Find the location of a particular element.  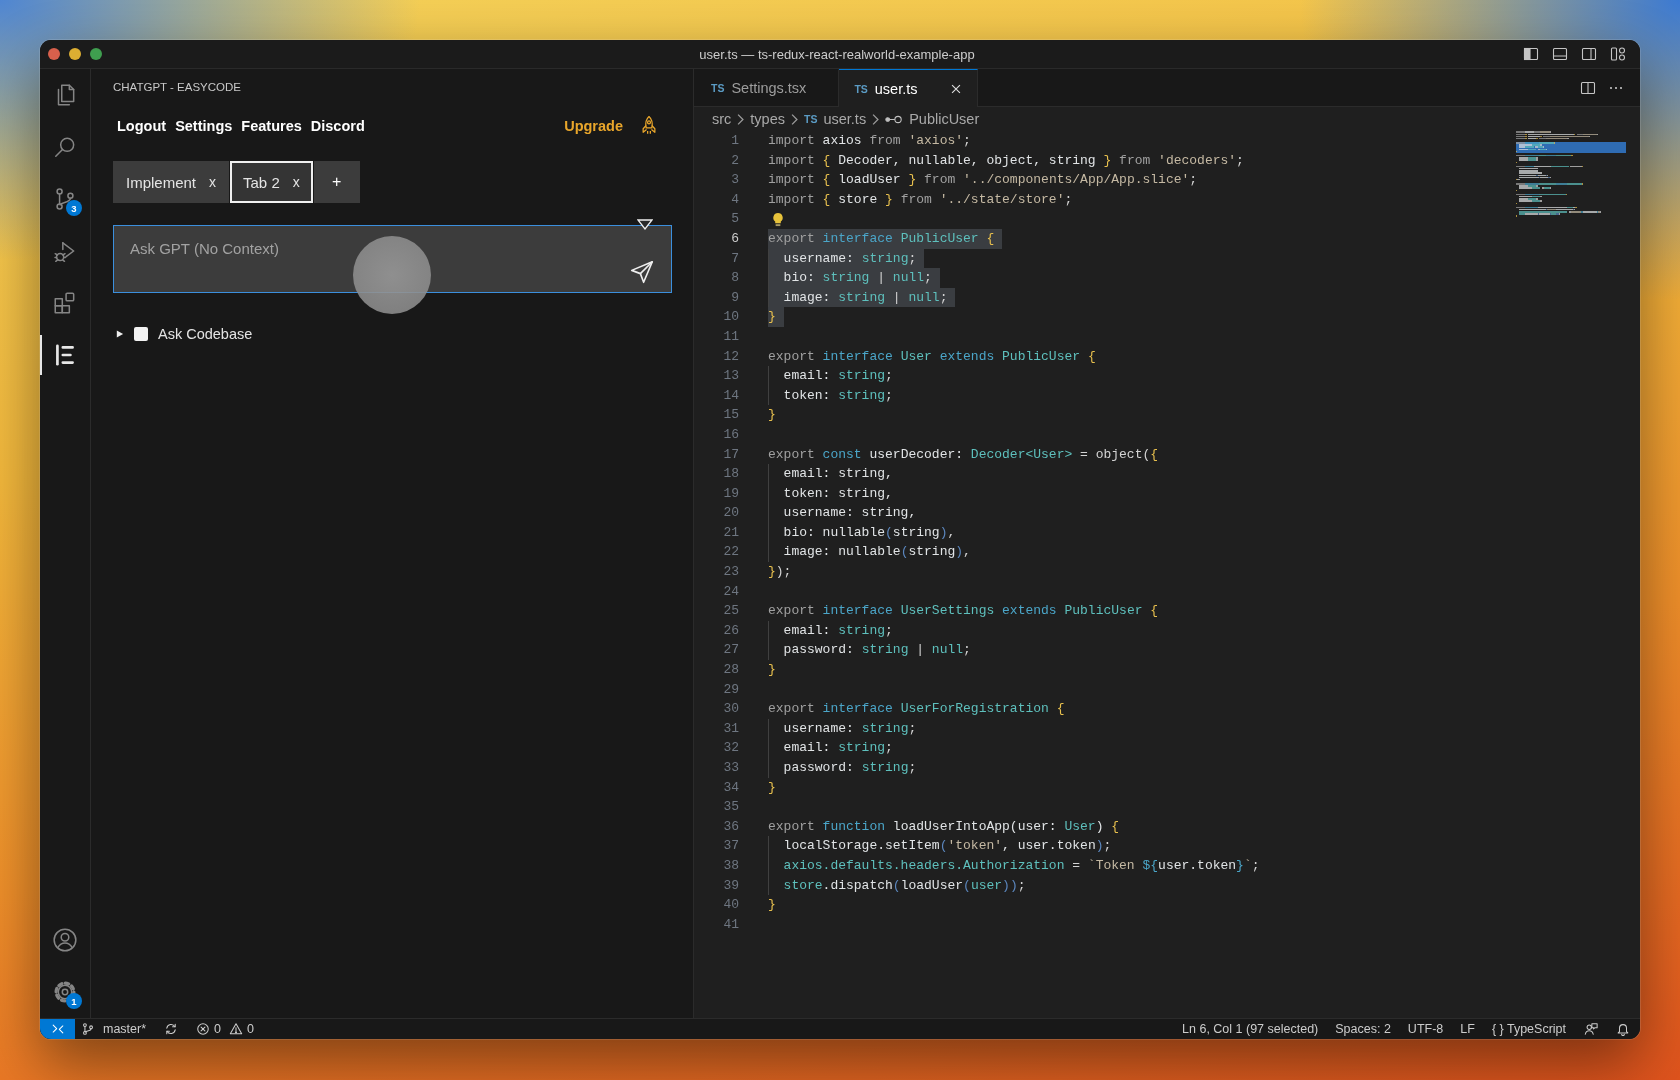

line-number: 39 is located at coordinates (730, 885).